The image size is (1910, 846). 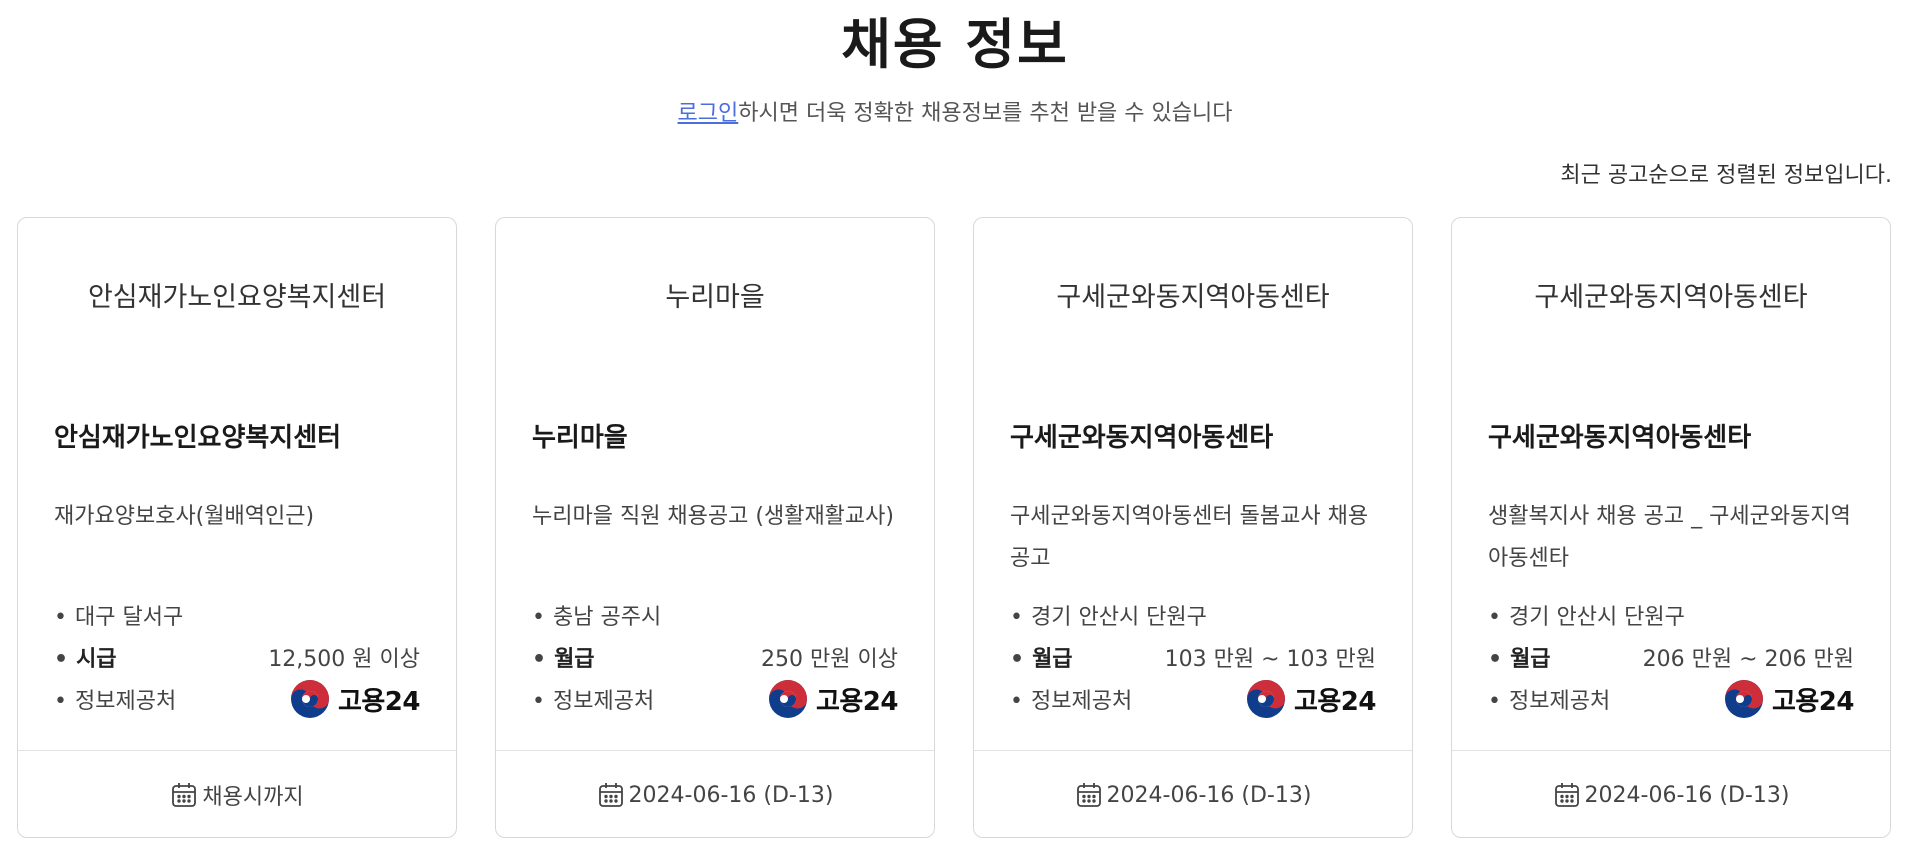 What do you see at coordinates (85, 657) in the screenshot?
I see `pay-type: 시급` at bounding box center [85, 657].